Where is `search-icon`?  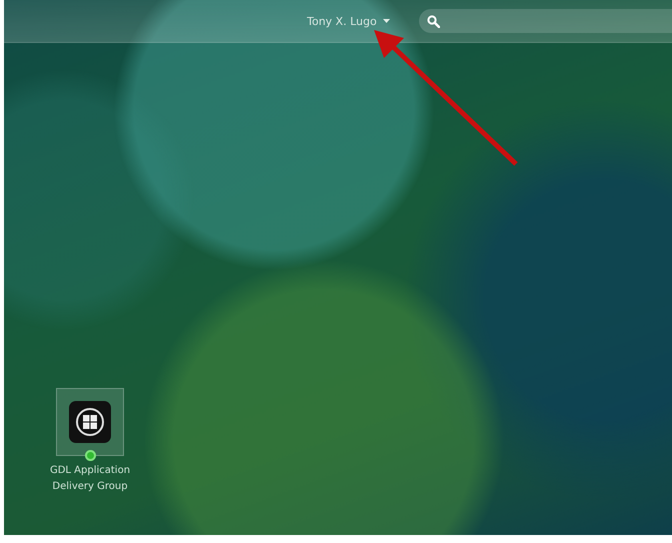 search-icon is located at coordinates (433, 21).